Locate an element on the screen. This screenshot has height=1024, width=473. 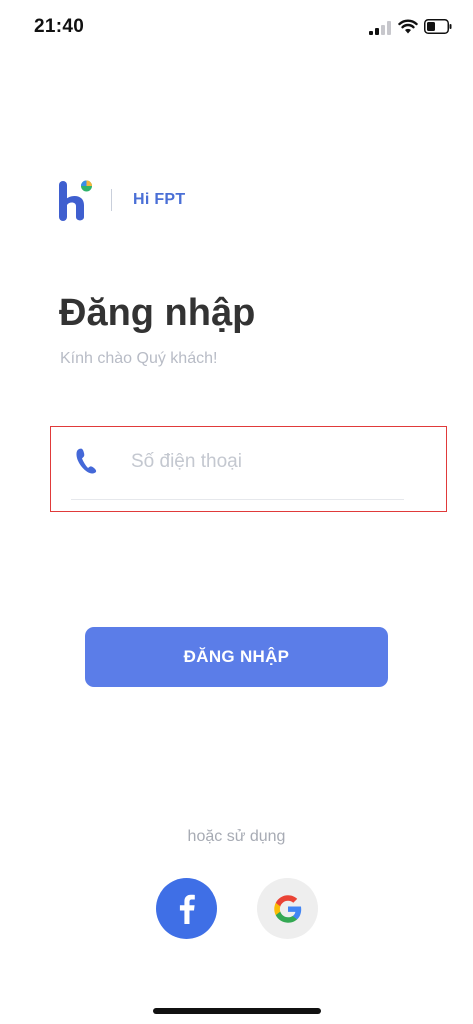
cellular-signal-icon is located at coordinates (380, 28).